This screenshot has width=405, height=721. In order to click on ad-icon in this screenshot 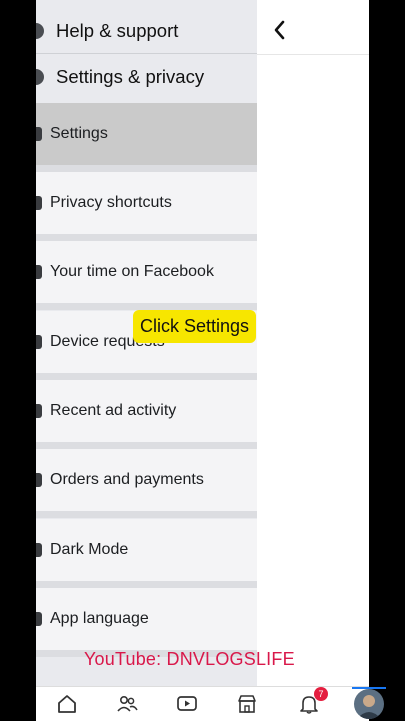, I will do `click(39, 411)`.